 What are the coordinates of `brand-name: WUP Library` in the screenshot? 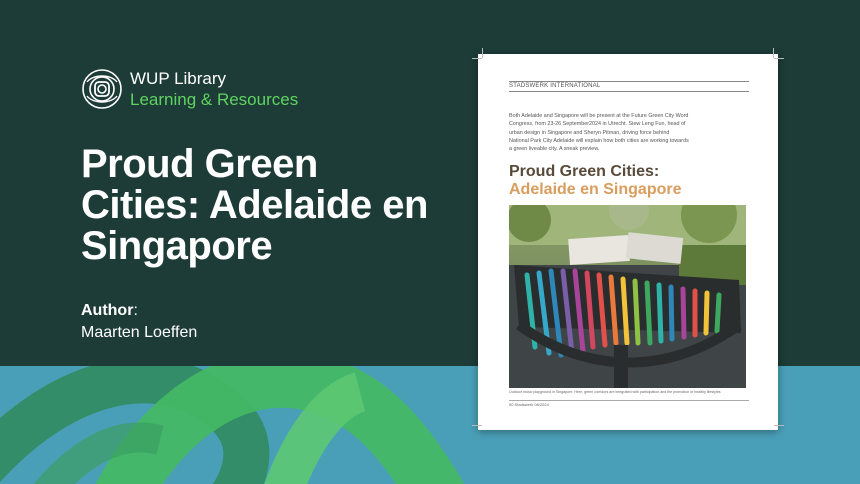 It's located at (178, 78).